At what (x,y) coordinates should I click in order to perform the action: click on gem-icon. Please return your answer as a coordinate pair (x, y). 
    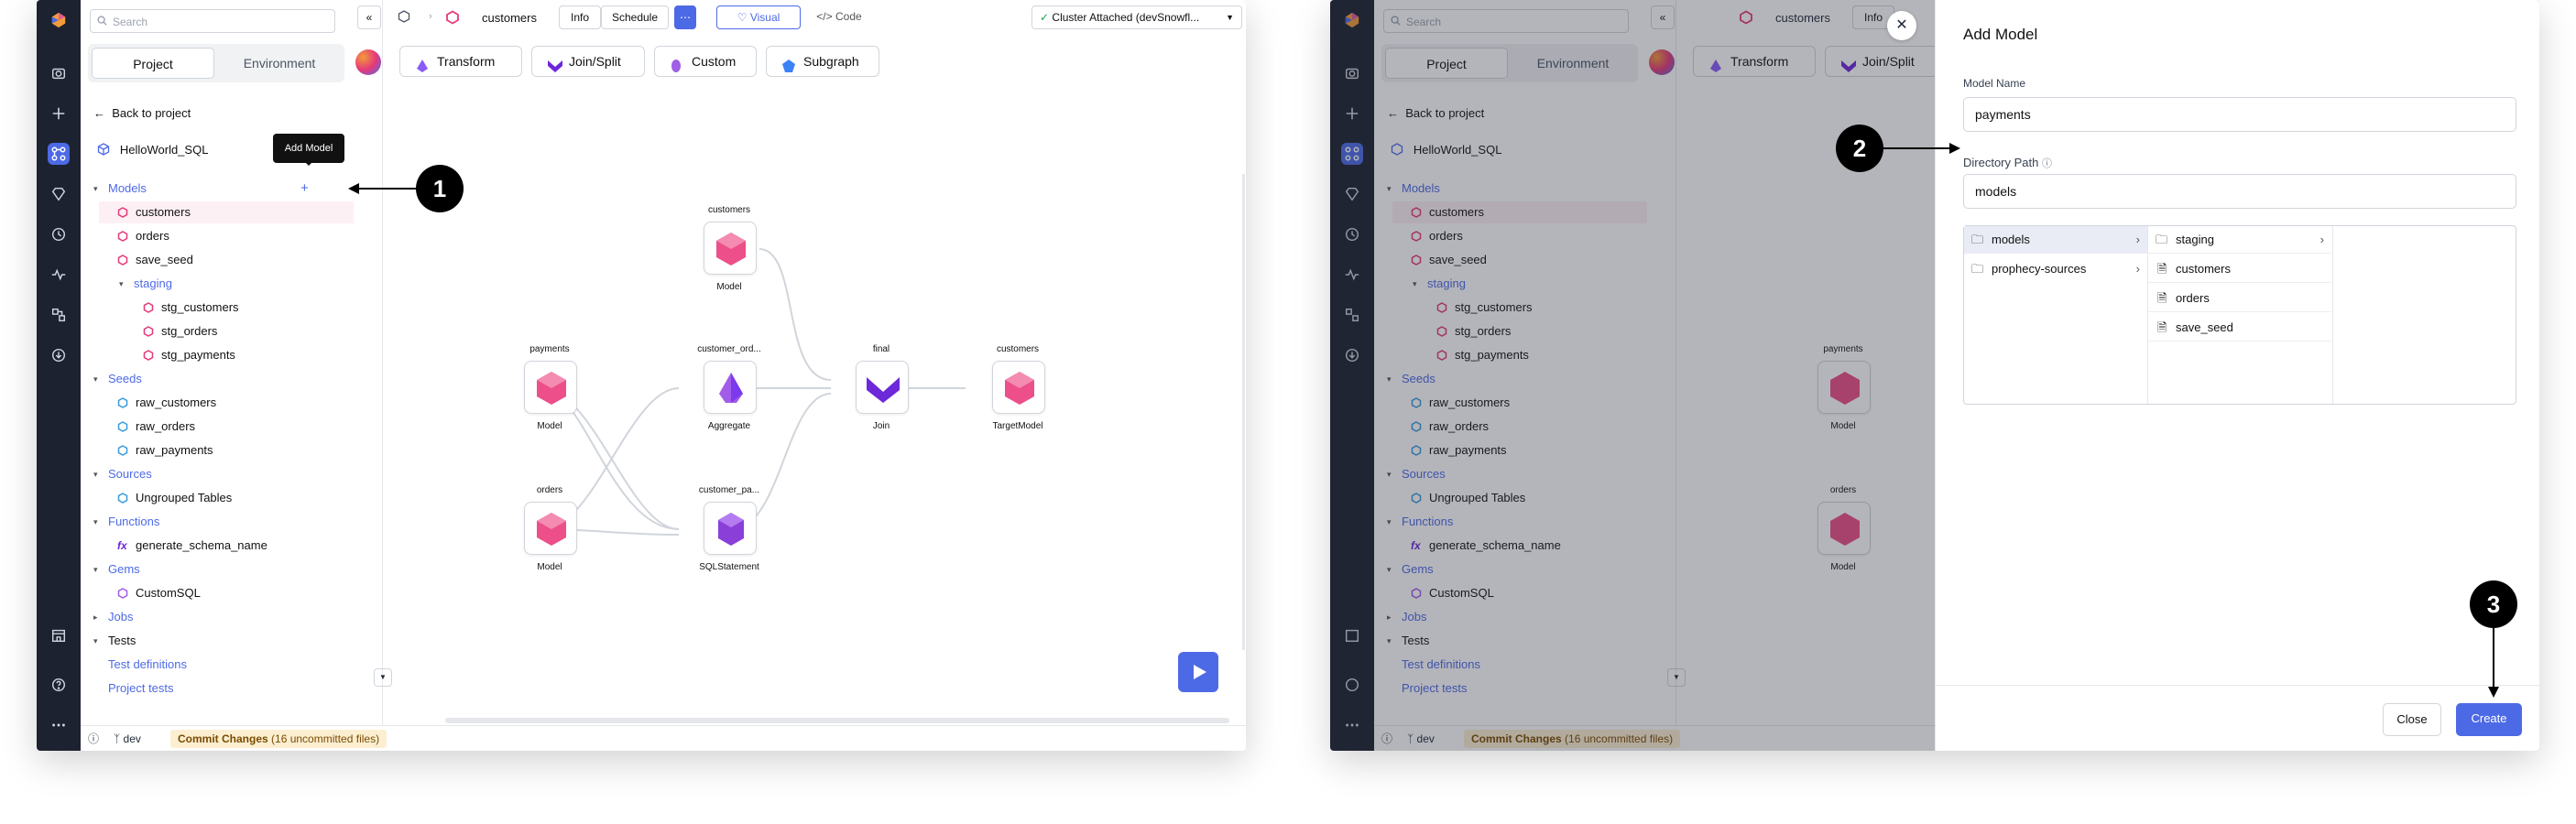
    Looking at the image, I should click on (59, 194).